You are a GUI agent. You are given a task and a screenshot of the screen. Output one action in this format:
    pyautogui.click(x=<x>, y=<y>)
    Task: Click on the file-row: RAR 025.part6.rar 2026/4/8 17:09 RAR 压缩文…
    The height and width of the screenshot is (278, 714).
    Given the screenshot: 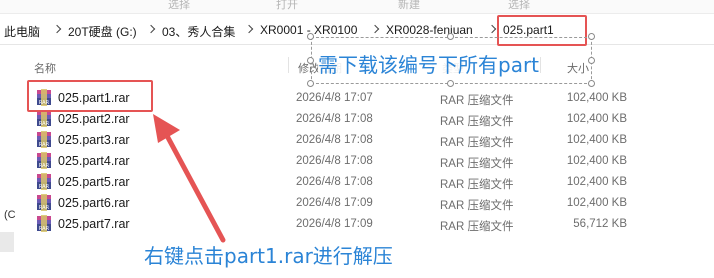 What is the action you would take?
    pyautogui.click(x=338, y=202)
    